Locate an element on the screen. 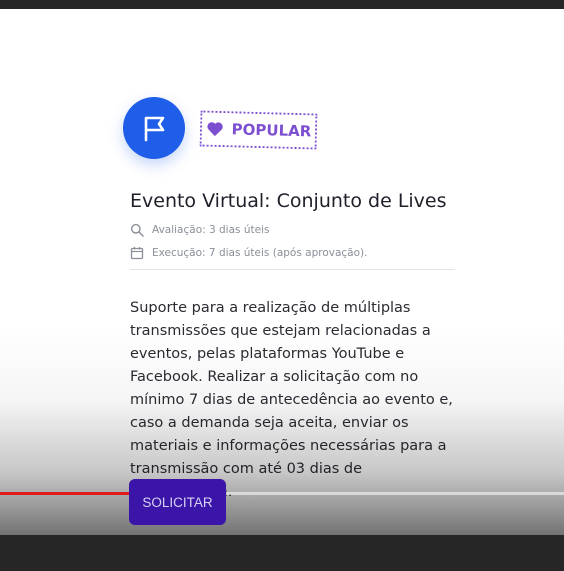  evaluation-info: Avaliação: 3 dias úteis is located at coordinates (199, 230).